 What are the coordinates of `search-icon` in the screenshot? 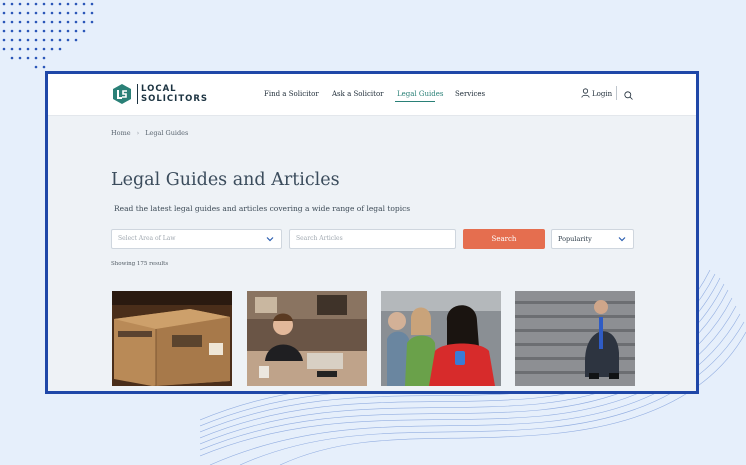 It's located at (628, 95).